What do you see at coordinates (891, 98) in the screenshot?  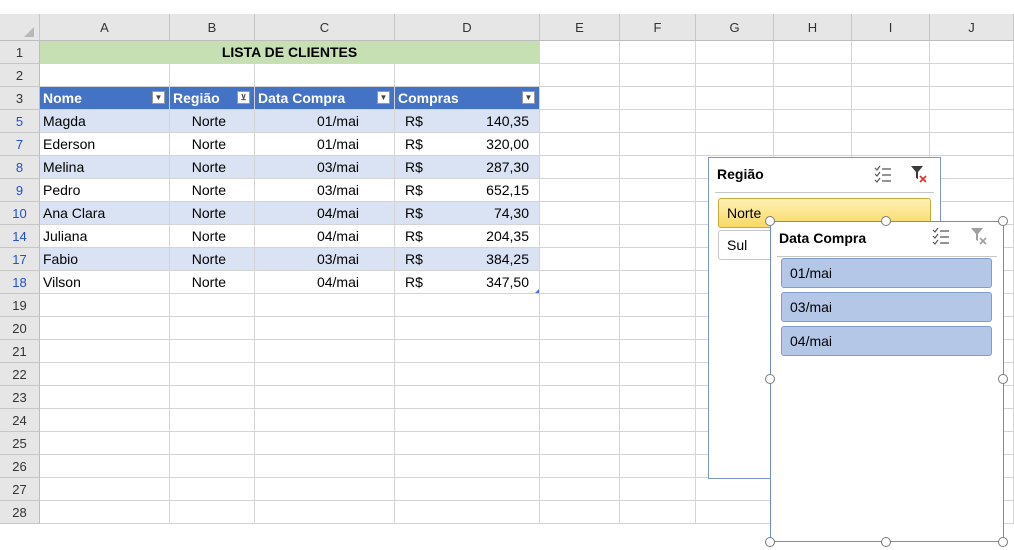 I see `cell-i3` at bounding box center [891, 98].